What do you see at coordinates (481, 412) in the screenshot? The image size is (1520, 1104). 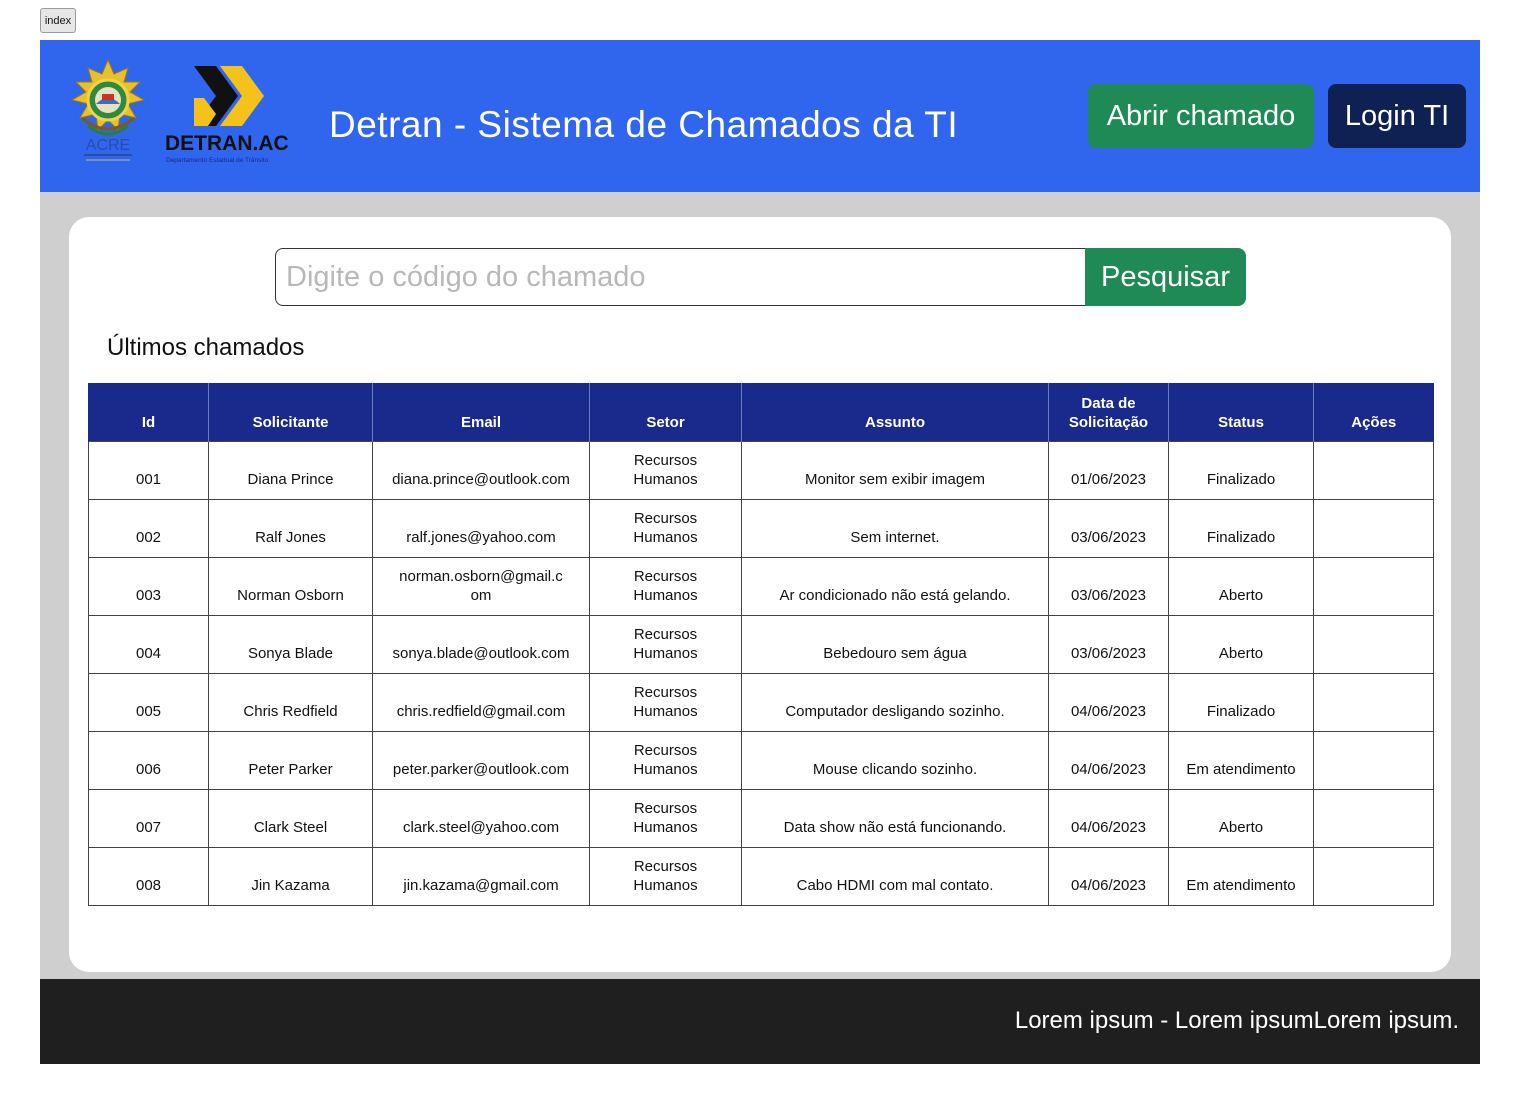 I see `column-header-email: Email` at bounding box center [481, 412].